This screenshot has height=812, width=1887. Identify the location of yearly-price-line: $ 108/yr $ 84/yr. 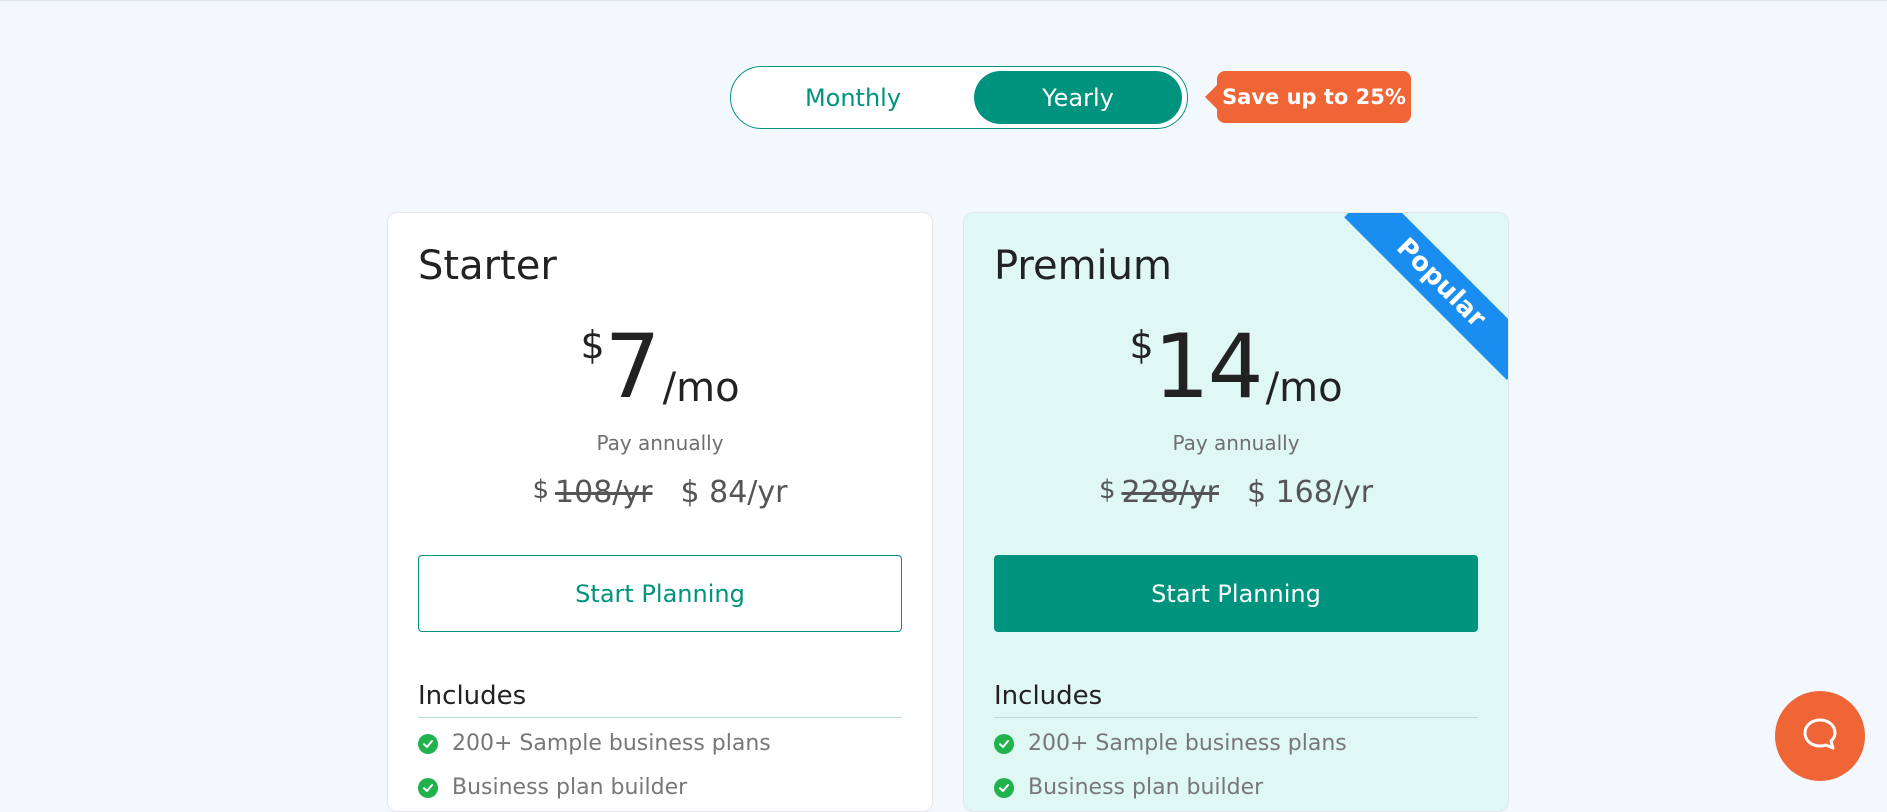
(660, 492).